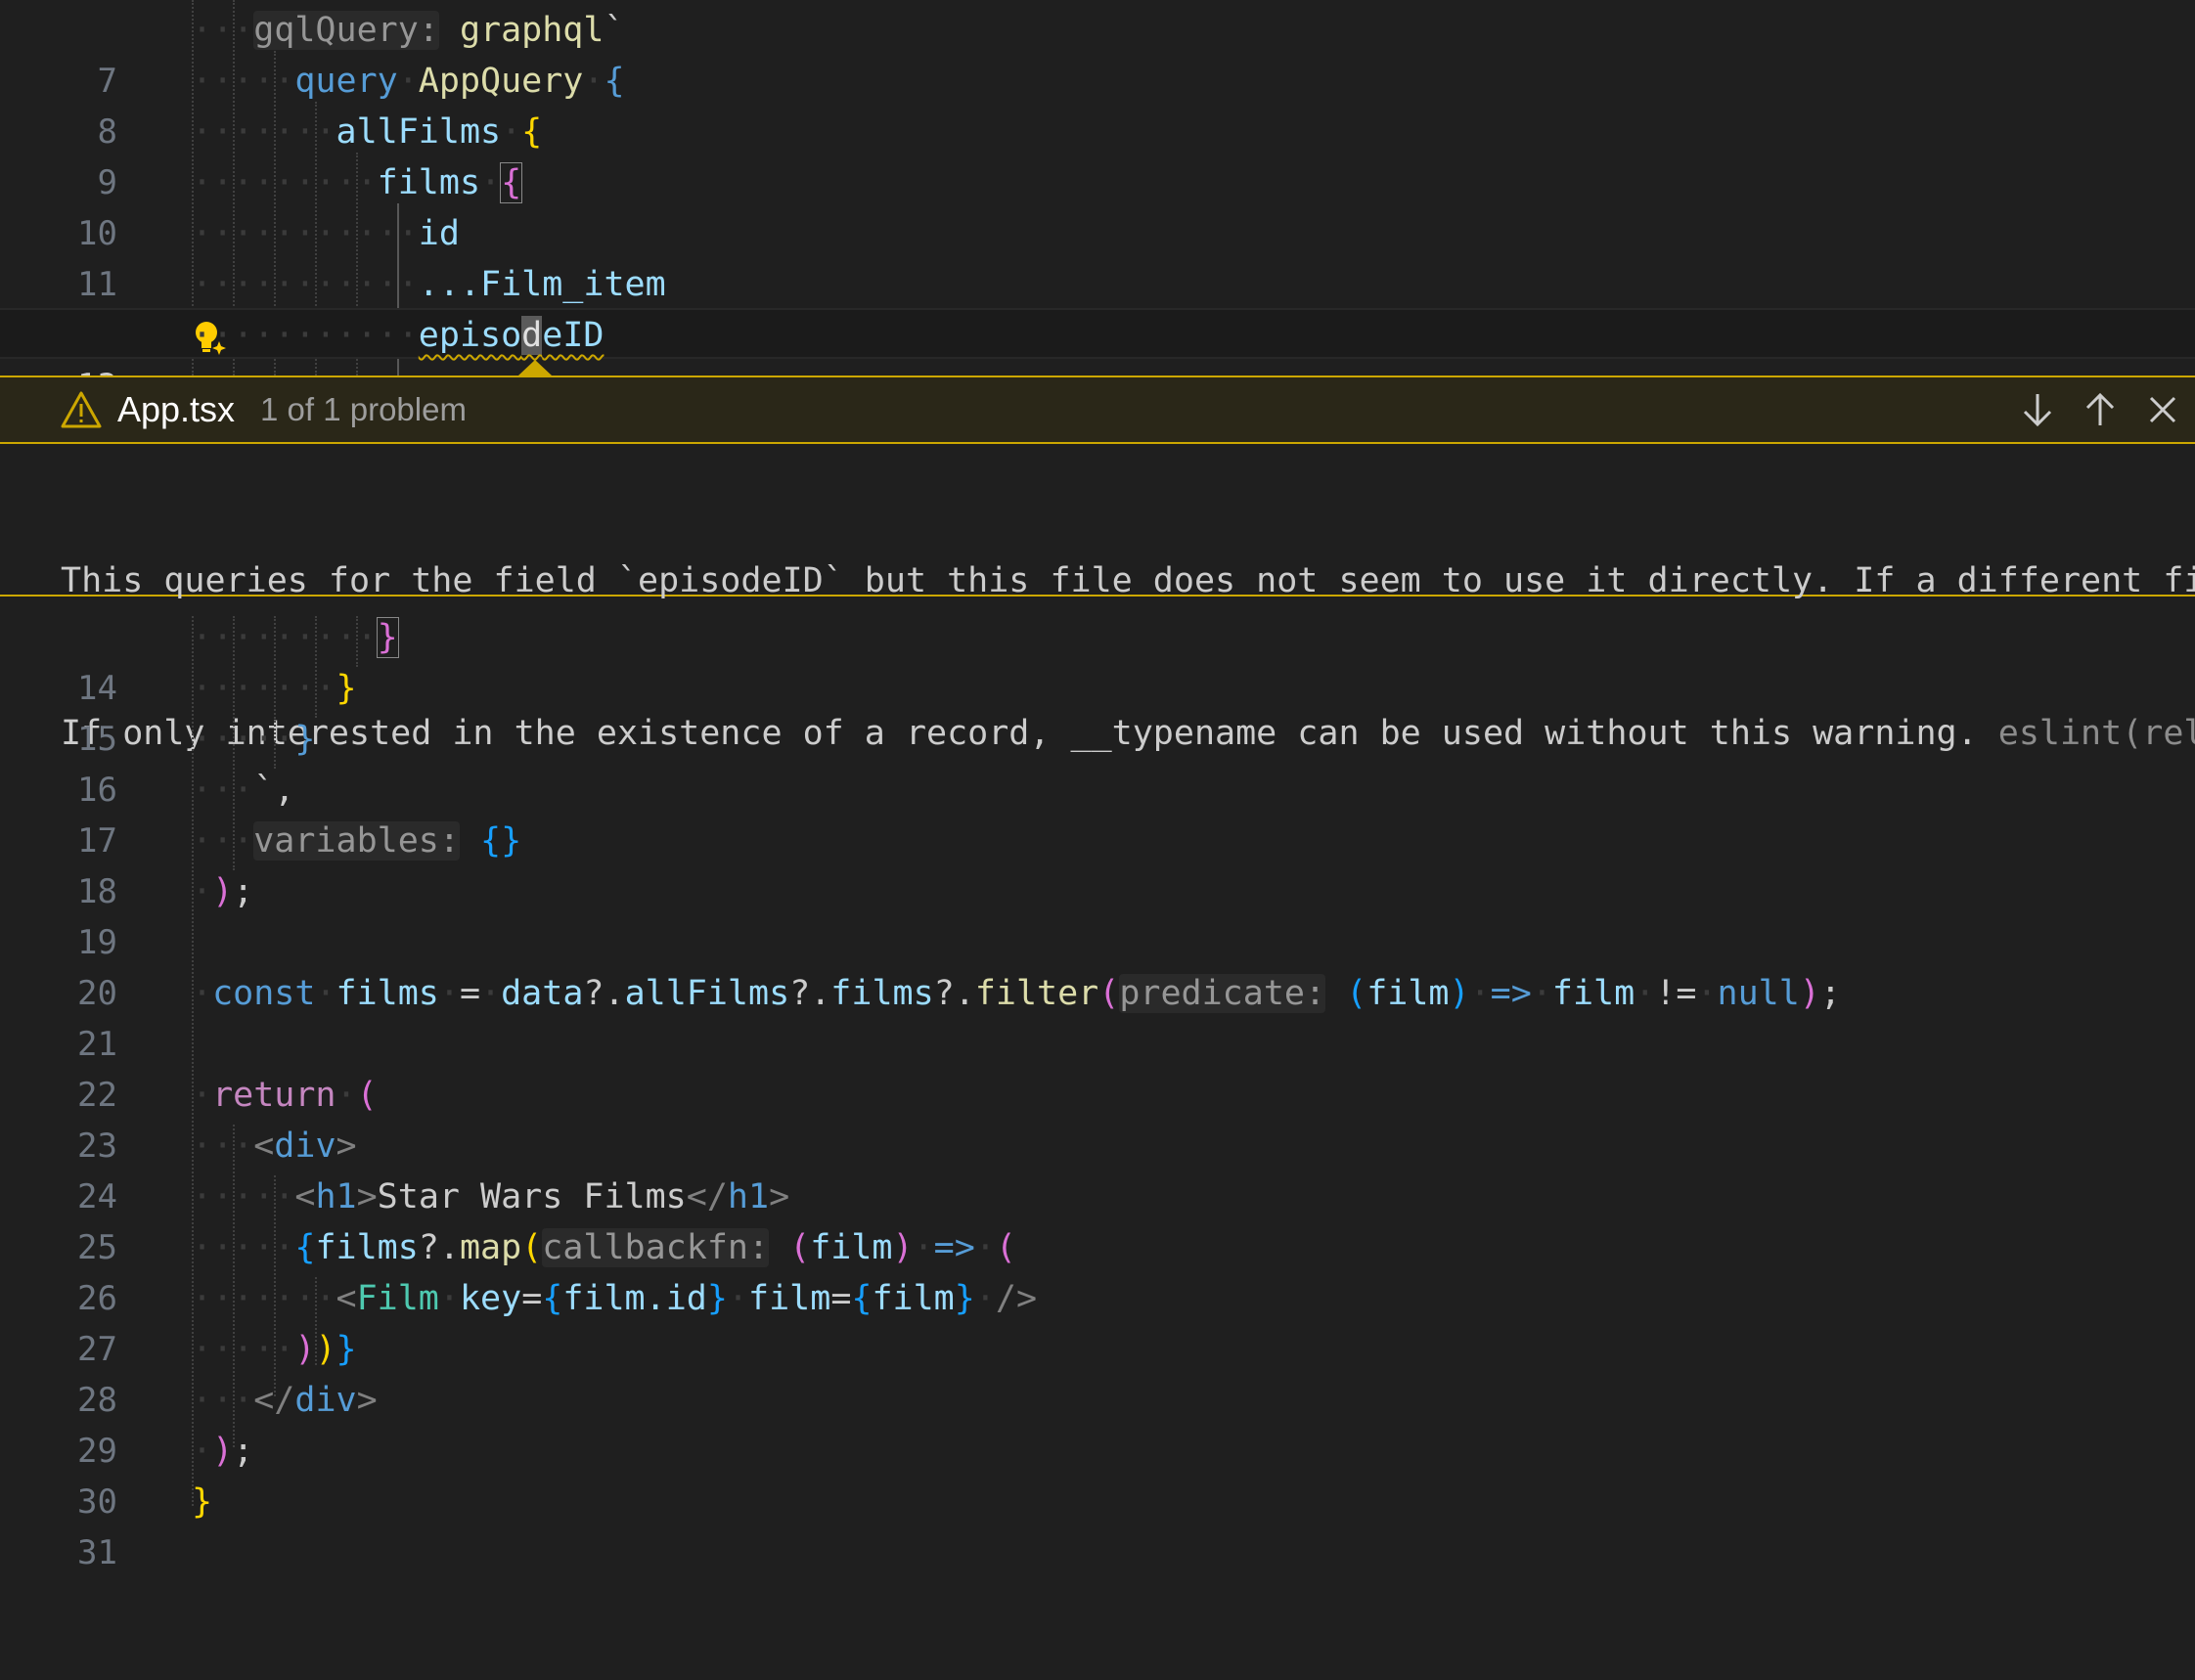 The height and width of the screenshot is (1680, 2195). What do you see at coordinates (1222, 993) in the screenshot?
I see `inlay-hint: predicate:` at bounding box center [1222, 993].